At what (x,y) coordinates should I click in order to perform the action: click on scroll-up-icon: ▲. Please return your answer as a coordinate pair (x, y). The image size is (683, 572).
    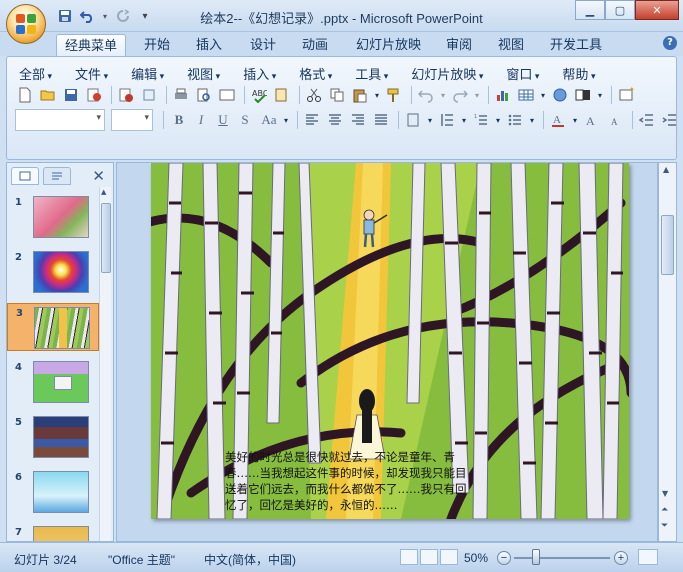
    Looking at the image, I should click on (103, 192).